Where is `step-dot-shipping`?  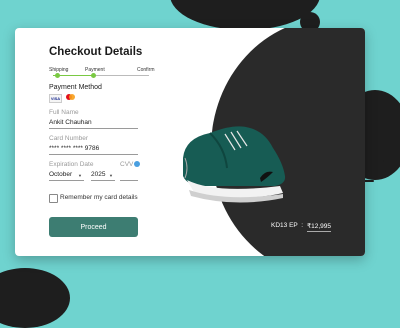
step-dot-shipping is located at coordinates (57, 75).